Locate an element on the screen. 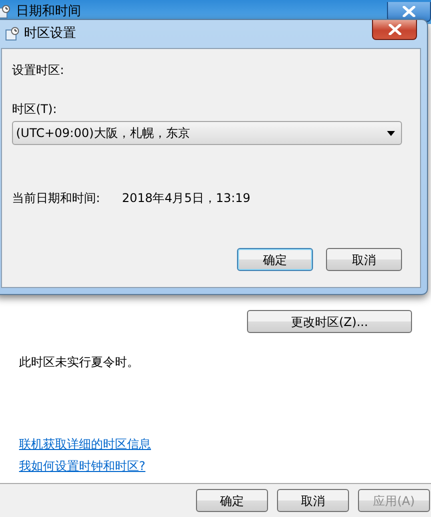 Image resolution: width=431 pixels, height=517 pixels. caret-icon is located at coordinates (391, 133).